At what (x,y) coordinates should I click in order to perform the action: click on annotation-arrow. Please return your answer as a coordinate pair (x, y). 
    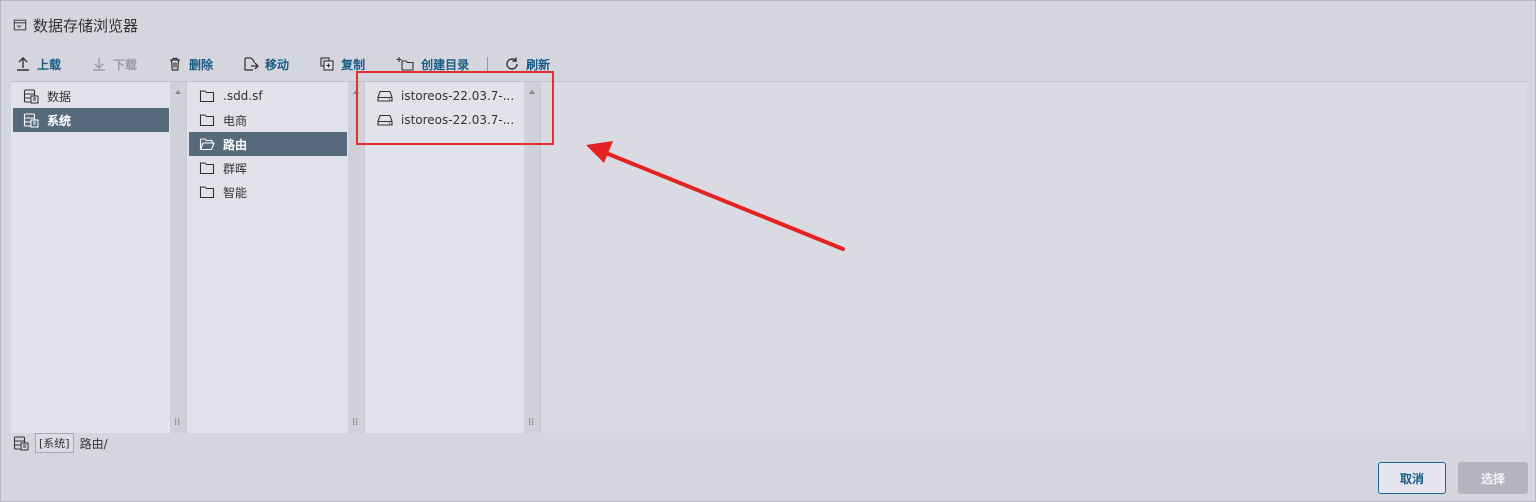
    Looking at the image, I should click on (715, 196).